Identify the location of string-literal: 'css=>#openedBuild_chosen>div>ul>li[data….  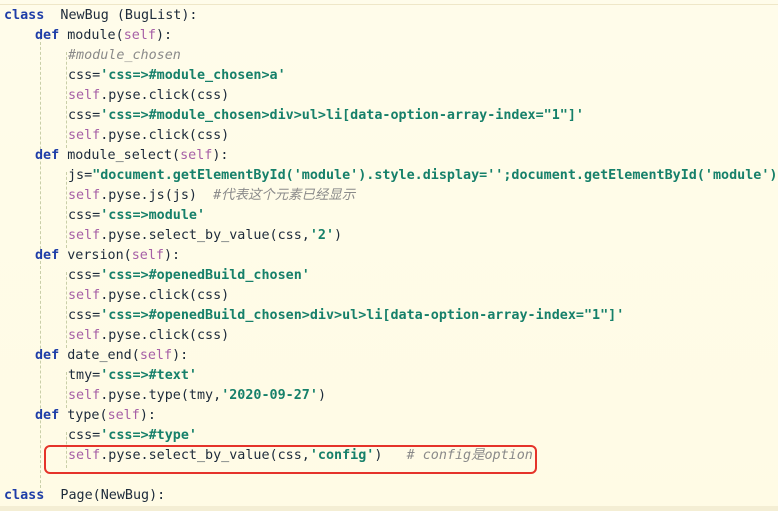
(362, 315).